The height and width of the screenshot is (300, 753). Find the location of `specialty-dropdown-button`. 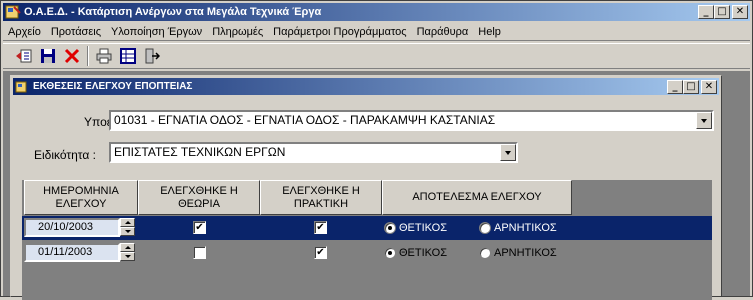

specialty-dropdown-button is located at coordinates (508, 152).